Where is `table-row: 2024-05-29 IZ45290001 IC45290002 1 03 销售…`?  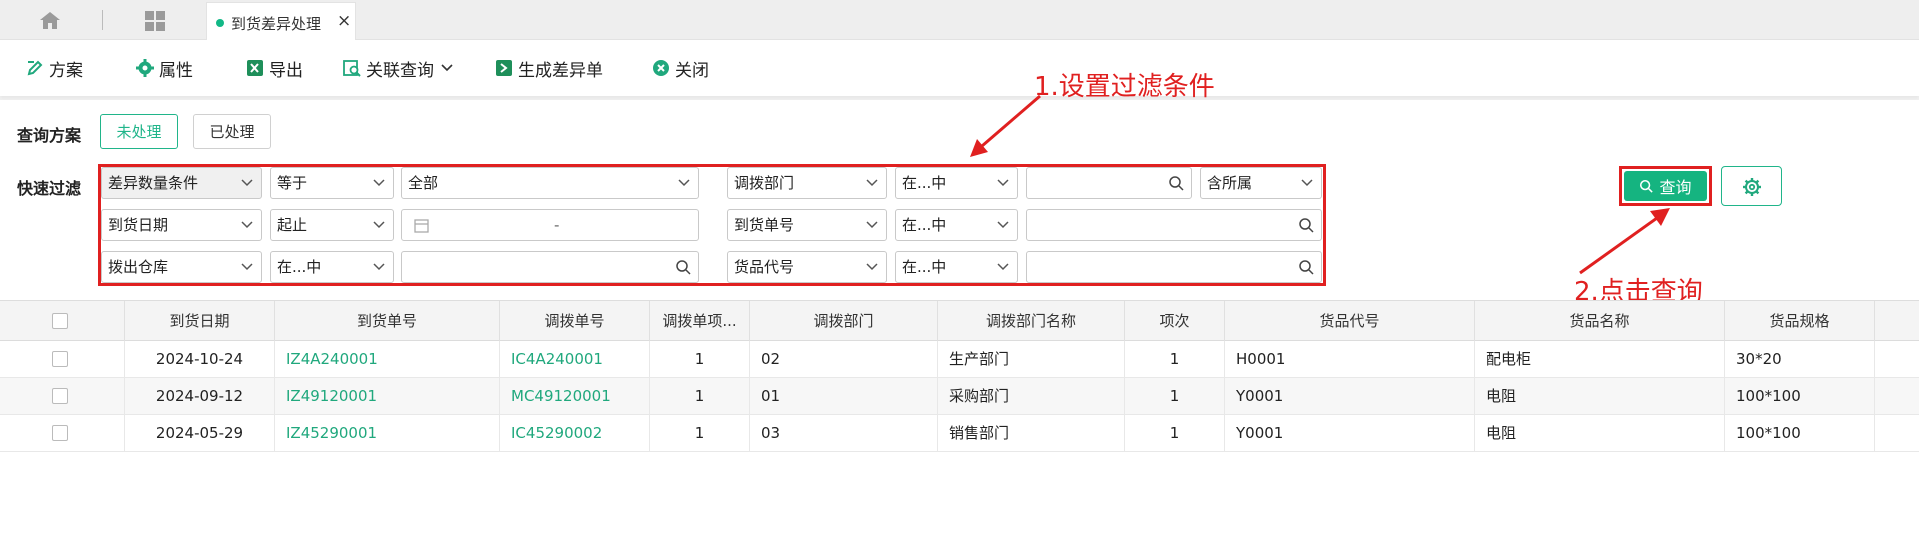
table-row: 2024-05-29 IZ45290001 IC45290002 1 03 销售… is located at coordinates (959, 433).